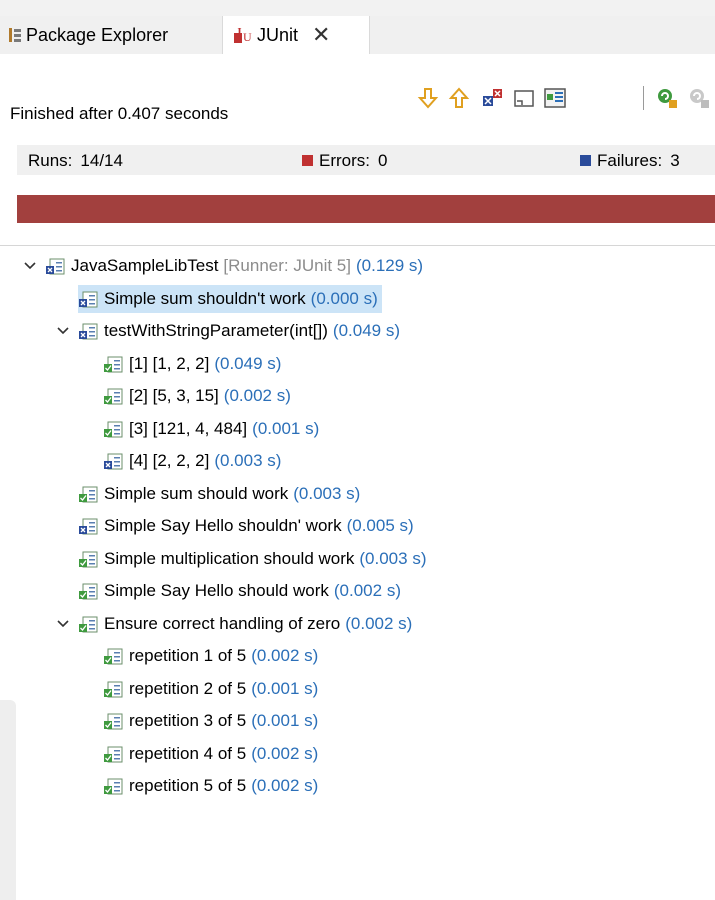 This screenshot has height=900, width=715. Describe the element at coordinates (555, 98) in the screenshot. I see `layout-icon` at that location.